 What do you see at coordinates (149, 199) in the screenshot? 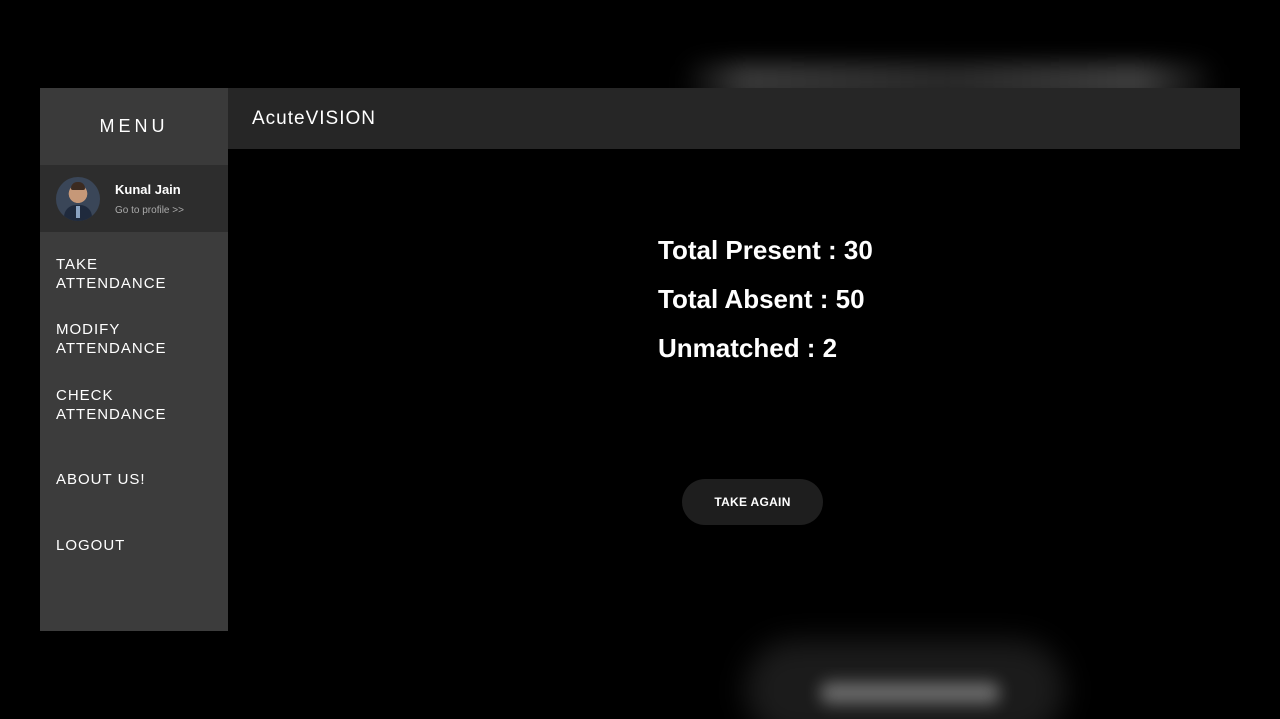
I see `profile-text: Kunal Jain Go to profile >>` at bounding box center [149, 199].